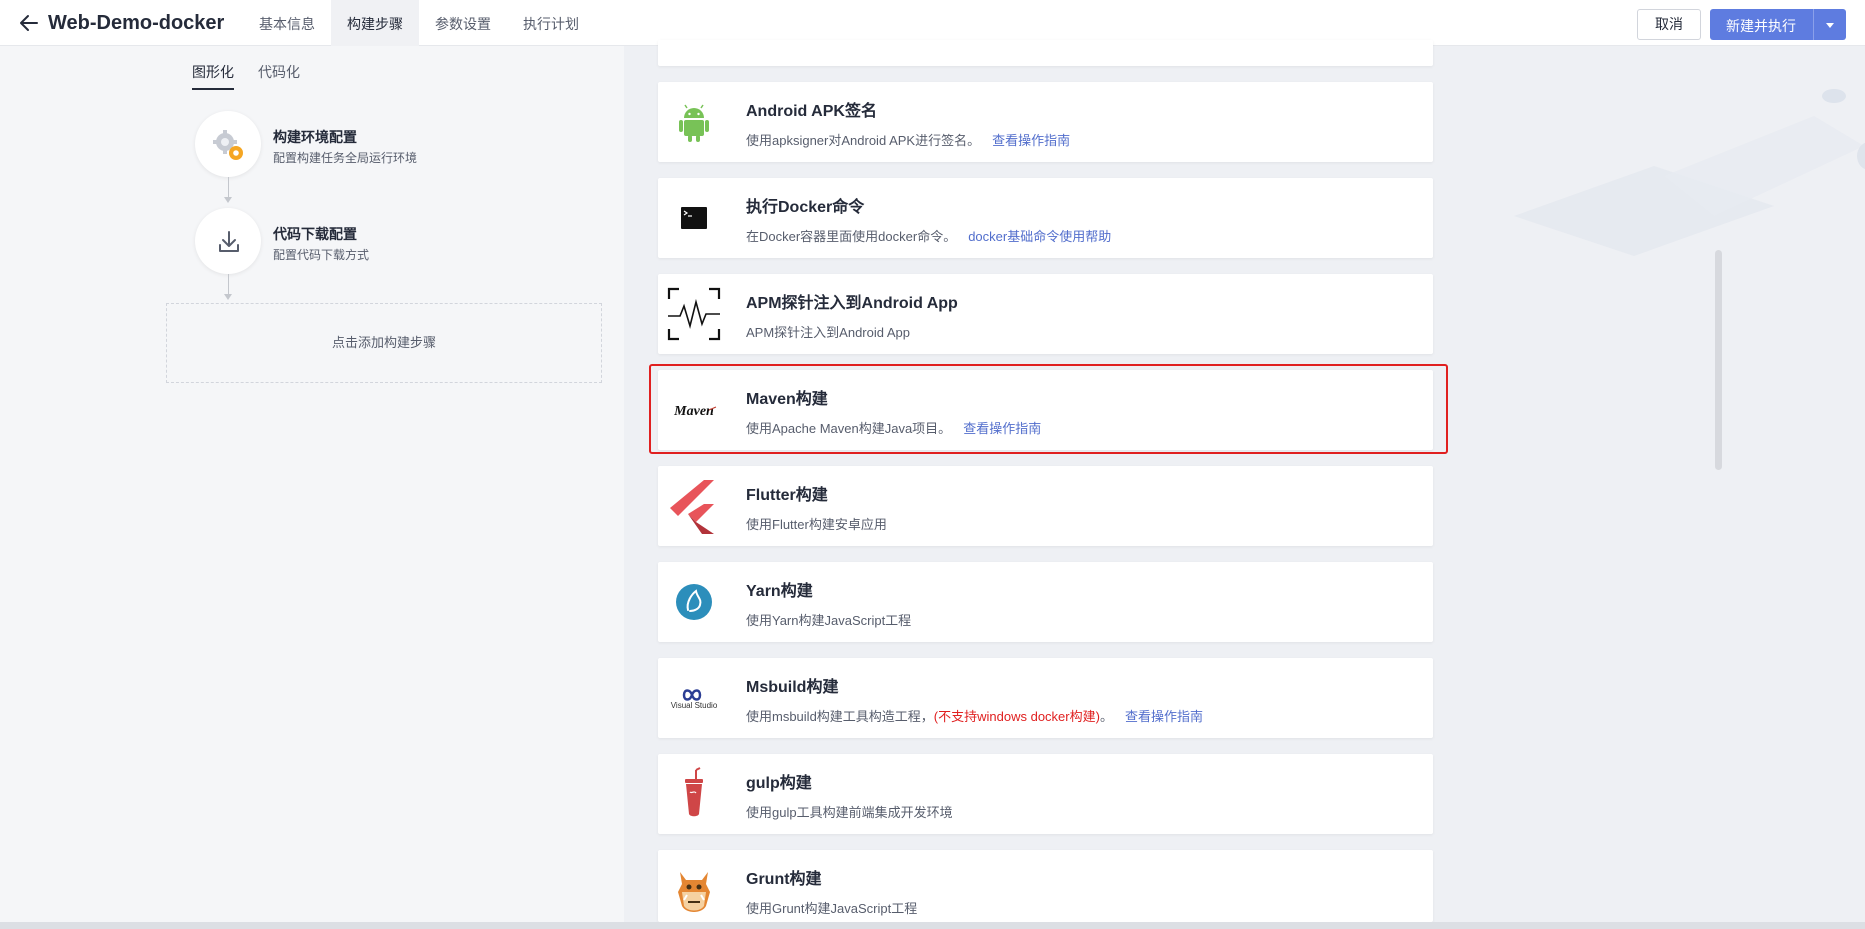 This screenshot has height=929, width=1865. What do you see at coordinates (852, 303) in the screenshot?
I see `card-title: APM探针注入到Android App` at bounding box center [852, 303].